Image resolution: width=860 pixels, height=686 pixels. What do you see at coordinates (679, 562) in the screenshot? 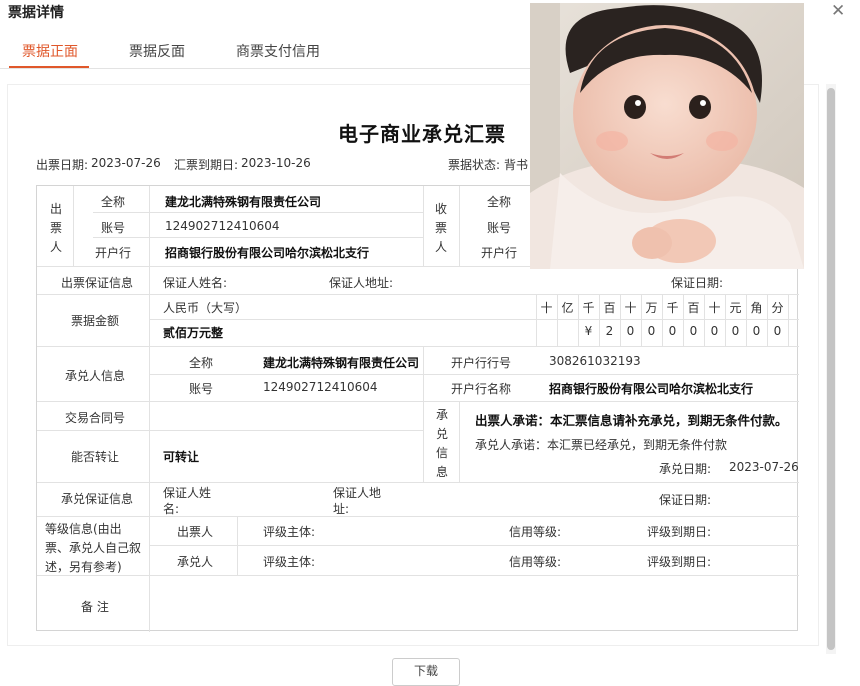
I see `rating-acceptor-expiry-label: 评级到期日:` at bounding box center [679, 562].